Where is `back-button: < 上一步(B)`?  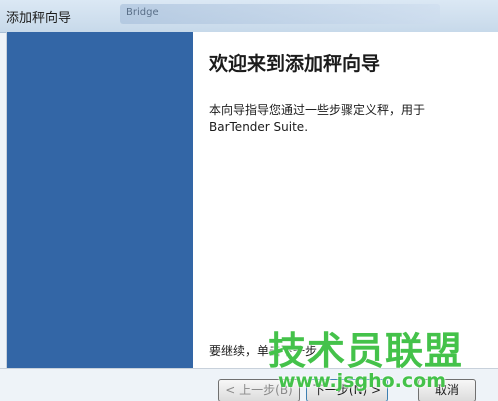
back-button: < 上一步(B) is located at coordinates (259, 390).